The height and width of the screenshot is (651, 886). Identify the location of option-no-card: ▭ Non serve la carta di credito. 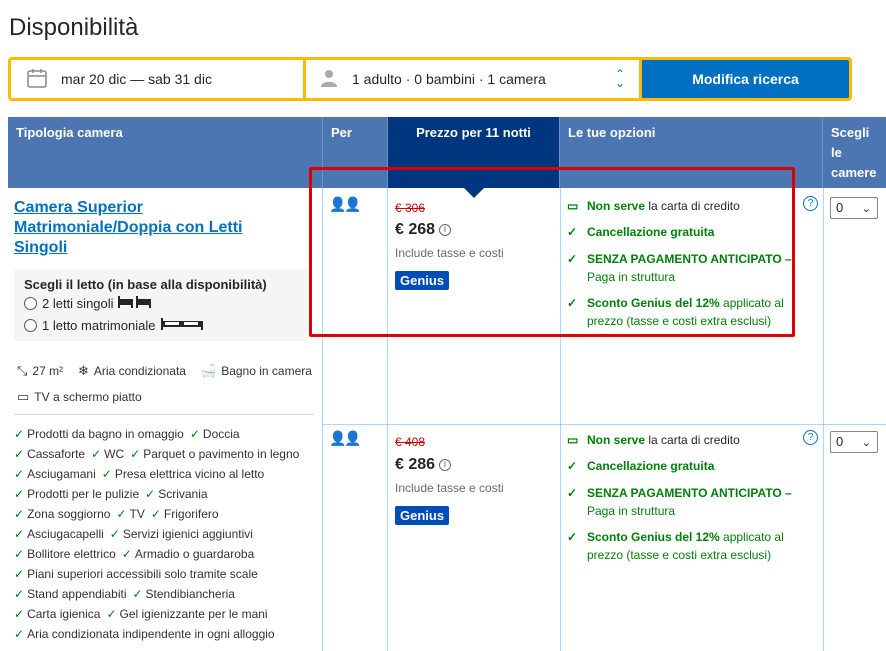
(653, 440).